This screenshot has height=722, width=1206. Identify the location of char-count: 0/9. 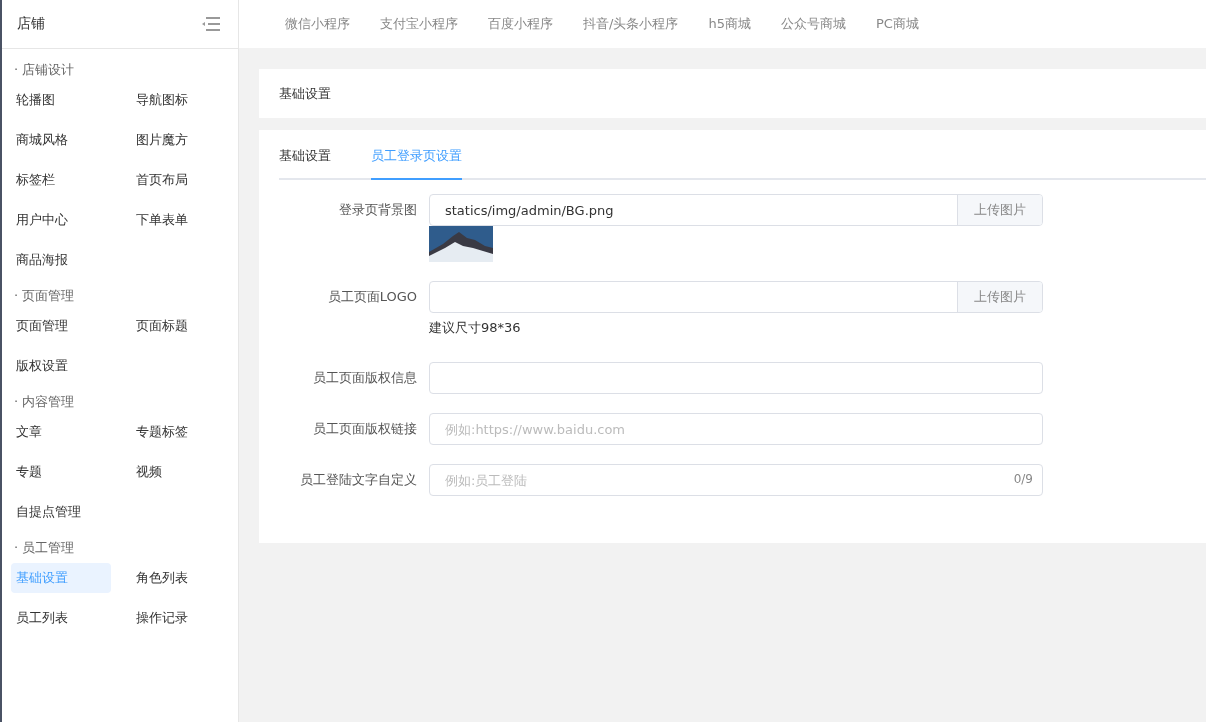
(1023, 479).